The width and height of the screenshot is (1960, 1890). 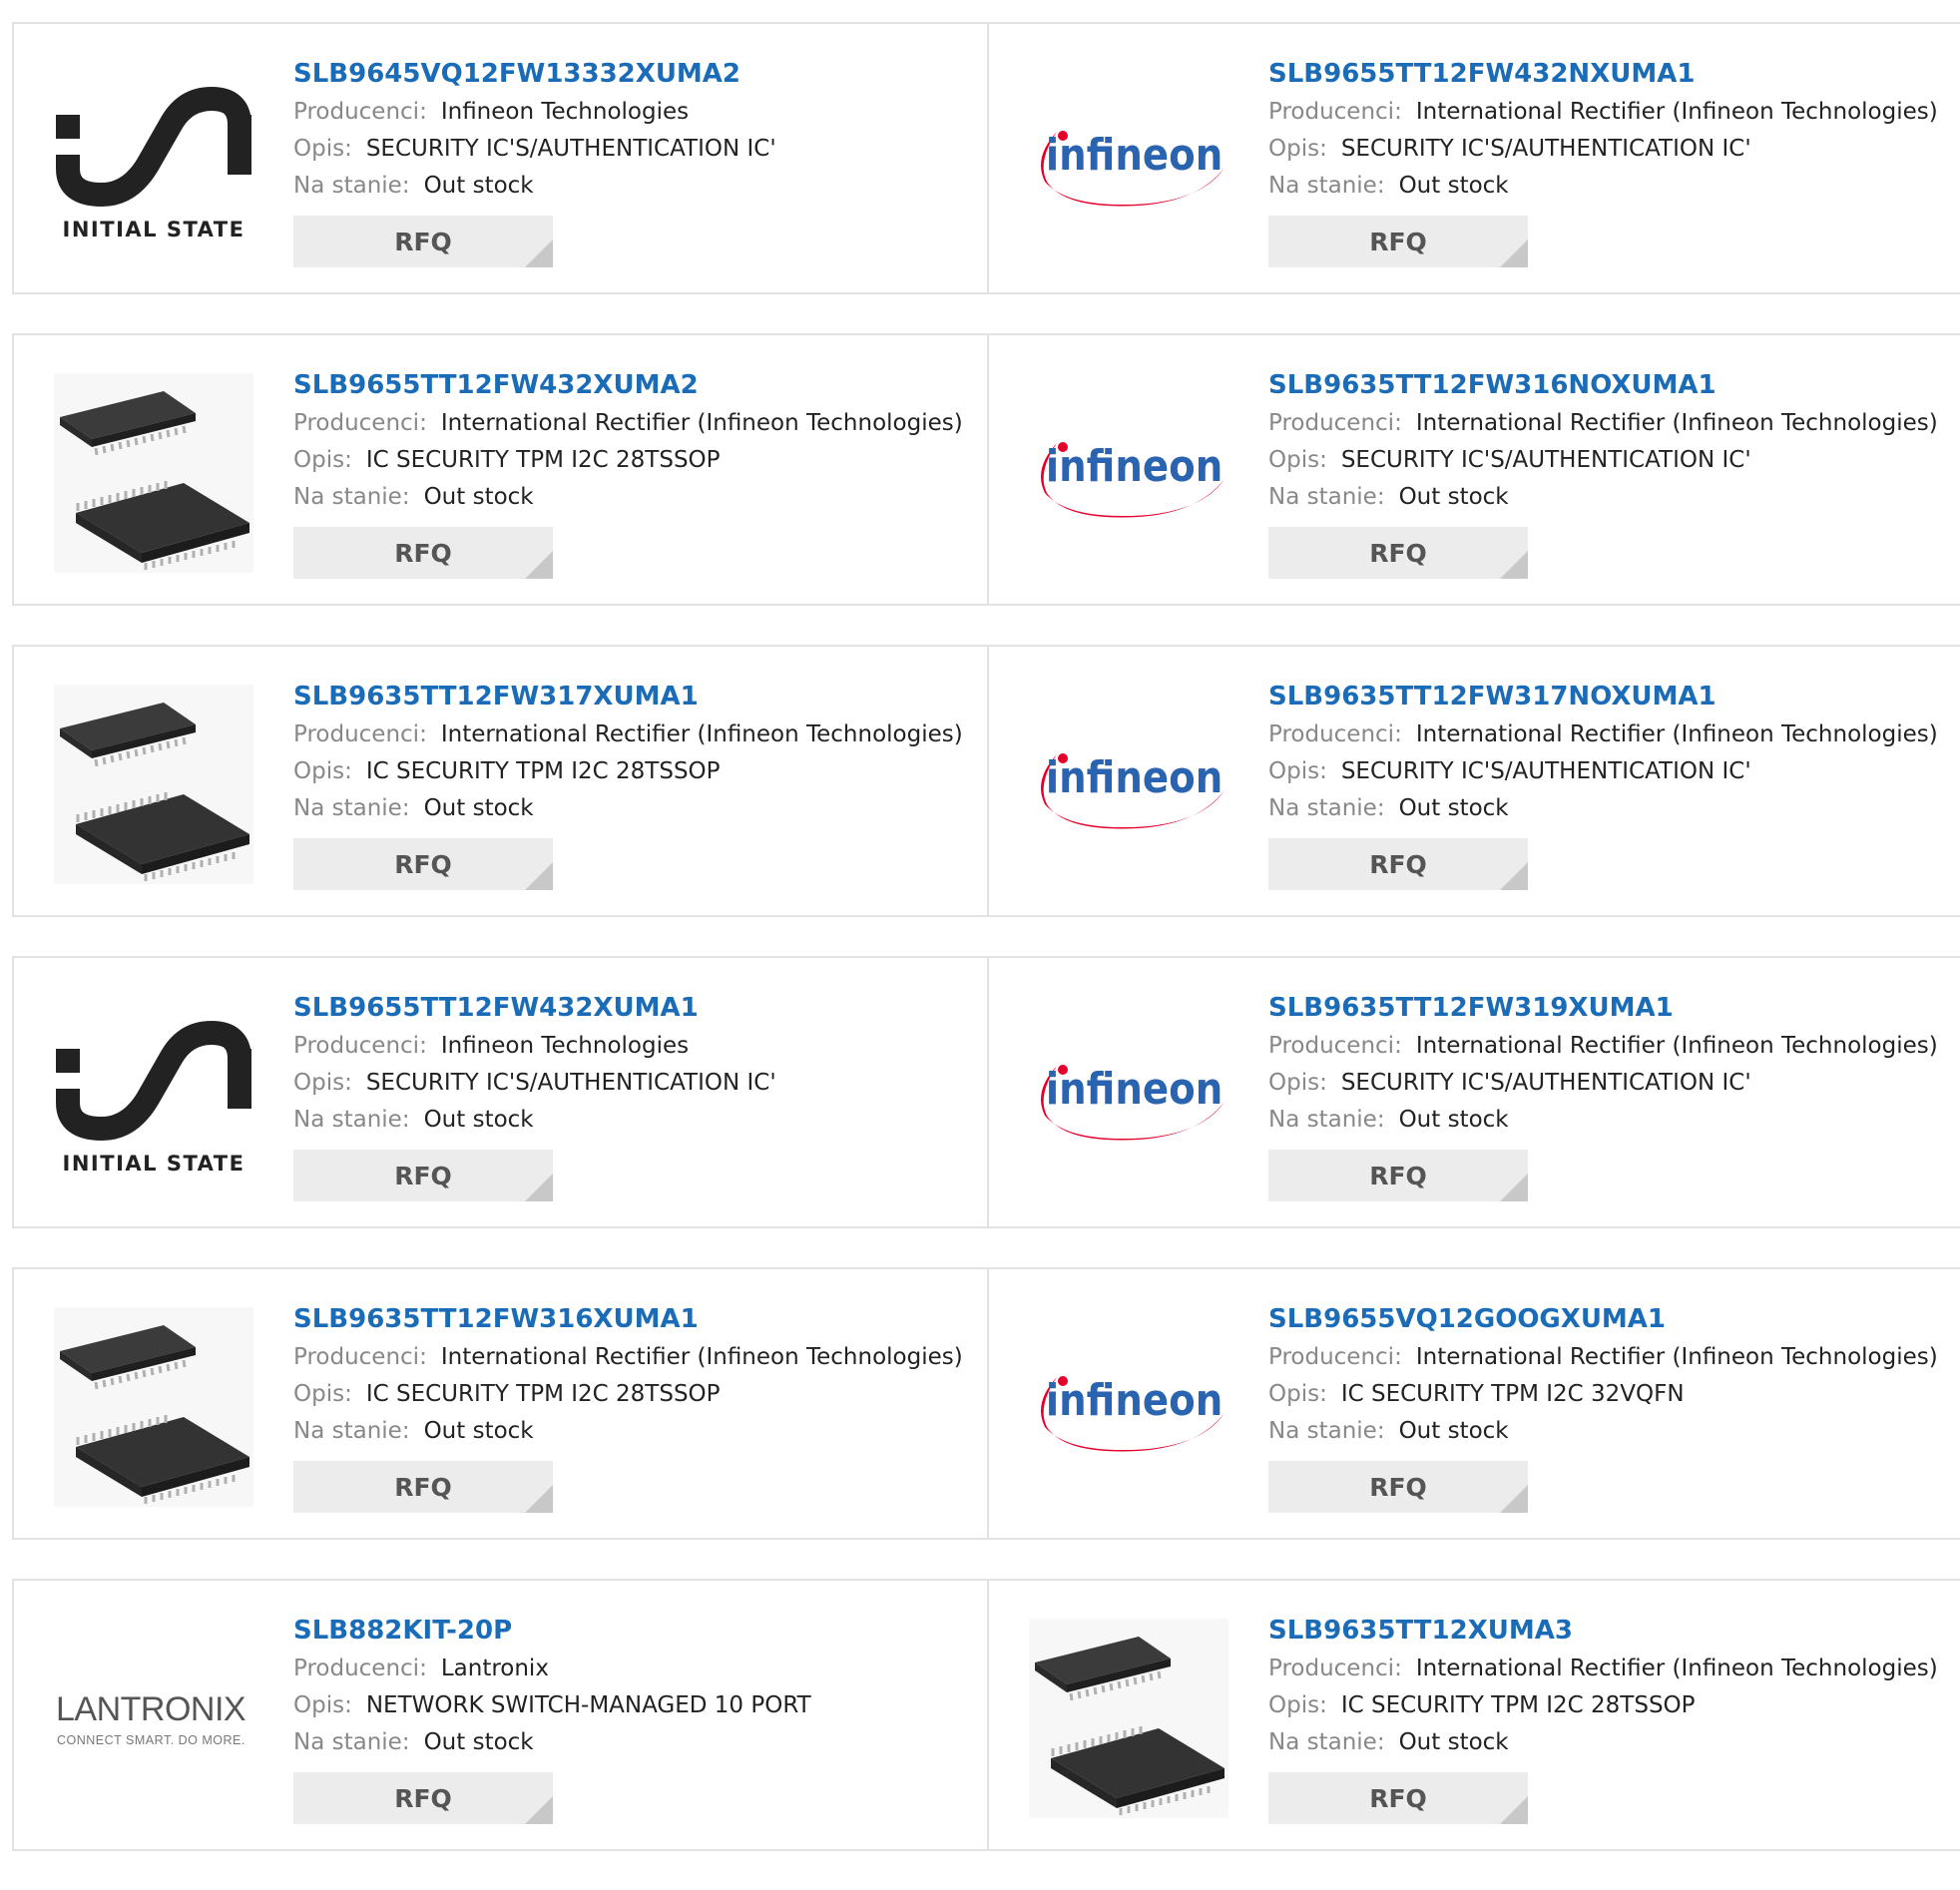 What do you see at coordinates (628, 385) in the screenshot?
I see `product-part-link: SLB9655TT12FW432XUMA2` at bounding box center [628, 385].